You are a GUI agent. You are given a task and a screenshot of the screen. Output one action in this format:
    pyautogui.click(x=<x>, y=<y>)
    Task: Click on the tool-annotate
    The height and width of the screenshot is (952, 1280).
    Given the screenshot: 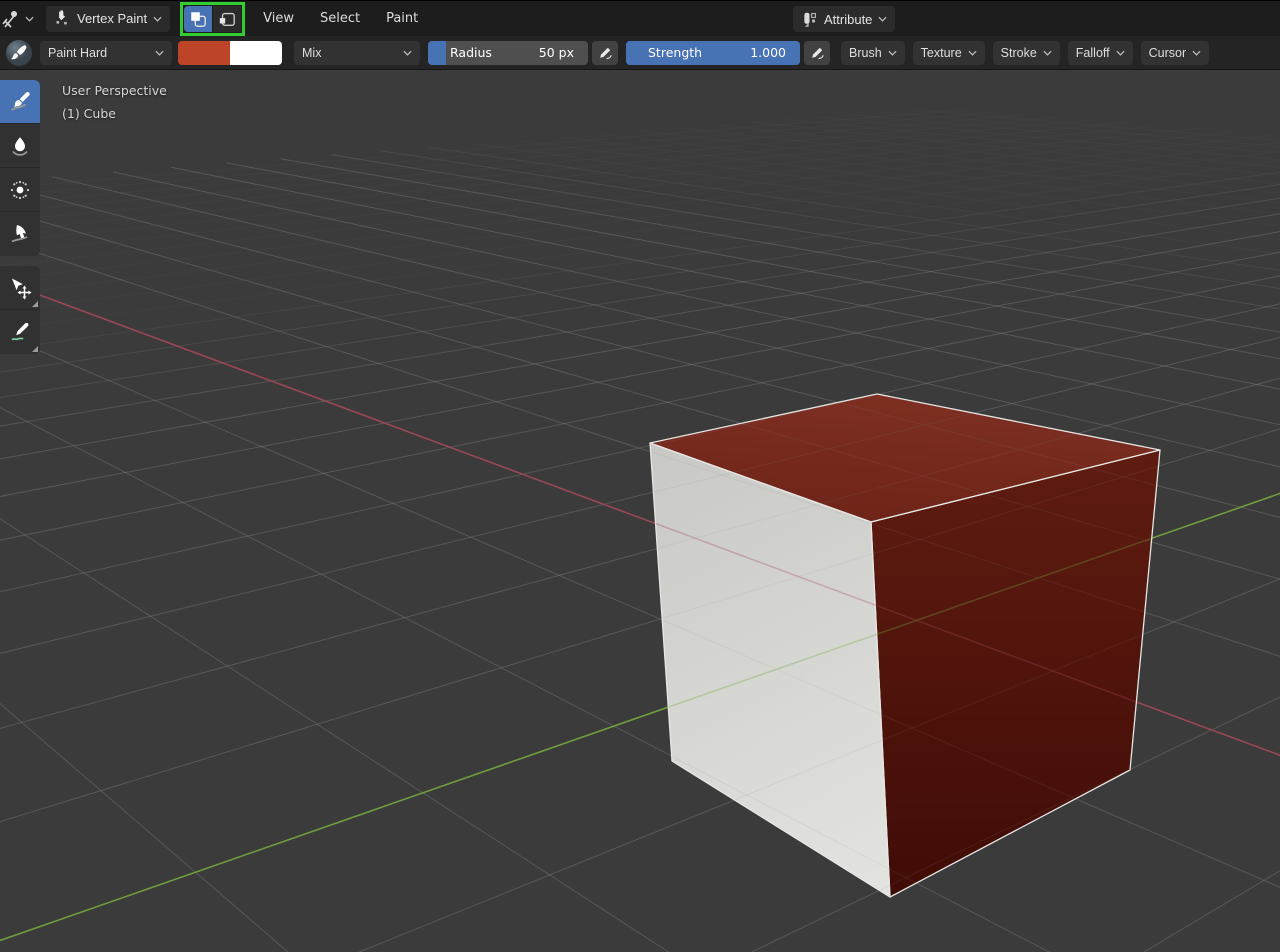 What is the action you would take?
    pyautogui.click(x=20, y=332)
    